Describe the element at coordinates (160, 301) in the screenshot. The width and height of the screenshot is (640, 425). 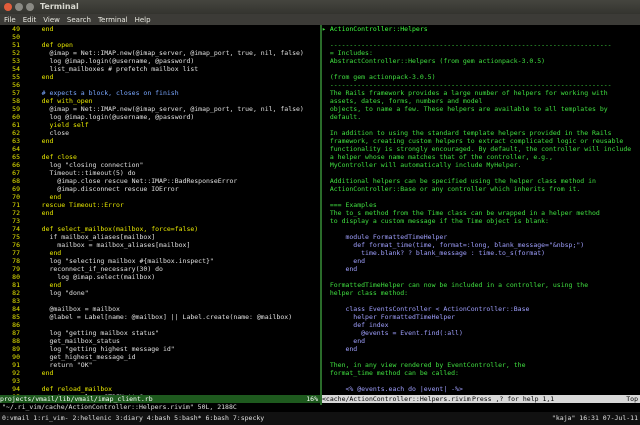
I see `code-line: 83` at that location.